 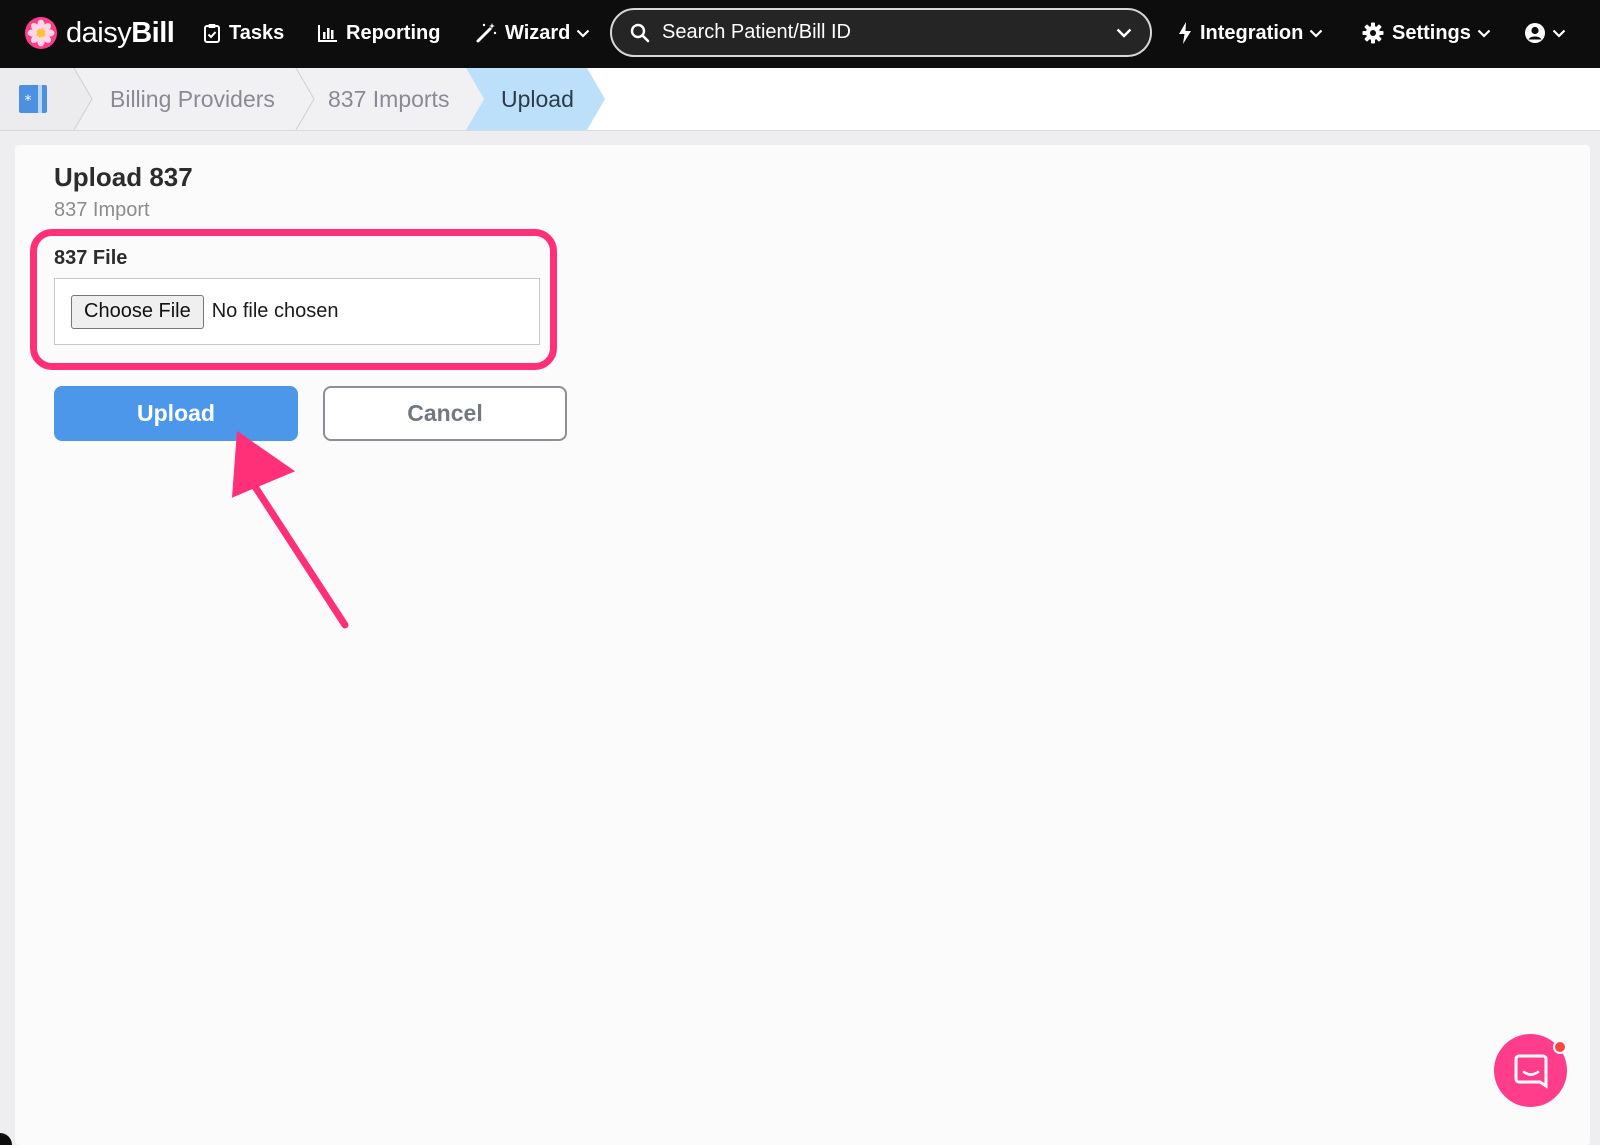 I want to click on brand: daisyBill, so click(x=99, y=33).